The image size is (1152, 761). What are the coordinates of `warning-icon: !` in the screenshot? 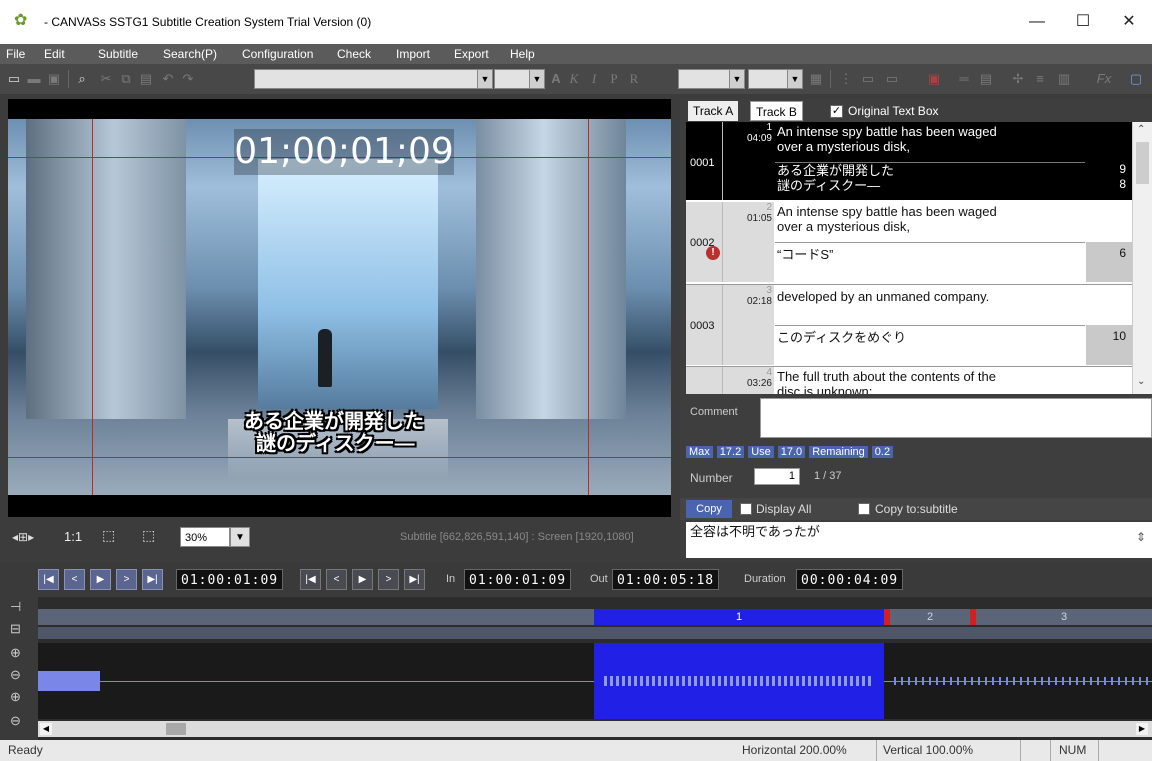 It's located at (713, 253).